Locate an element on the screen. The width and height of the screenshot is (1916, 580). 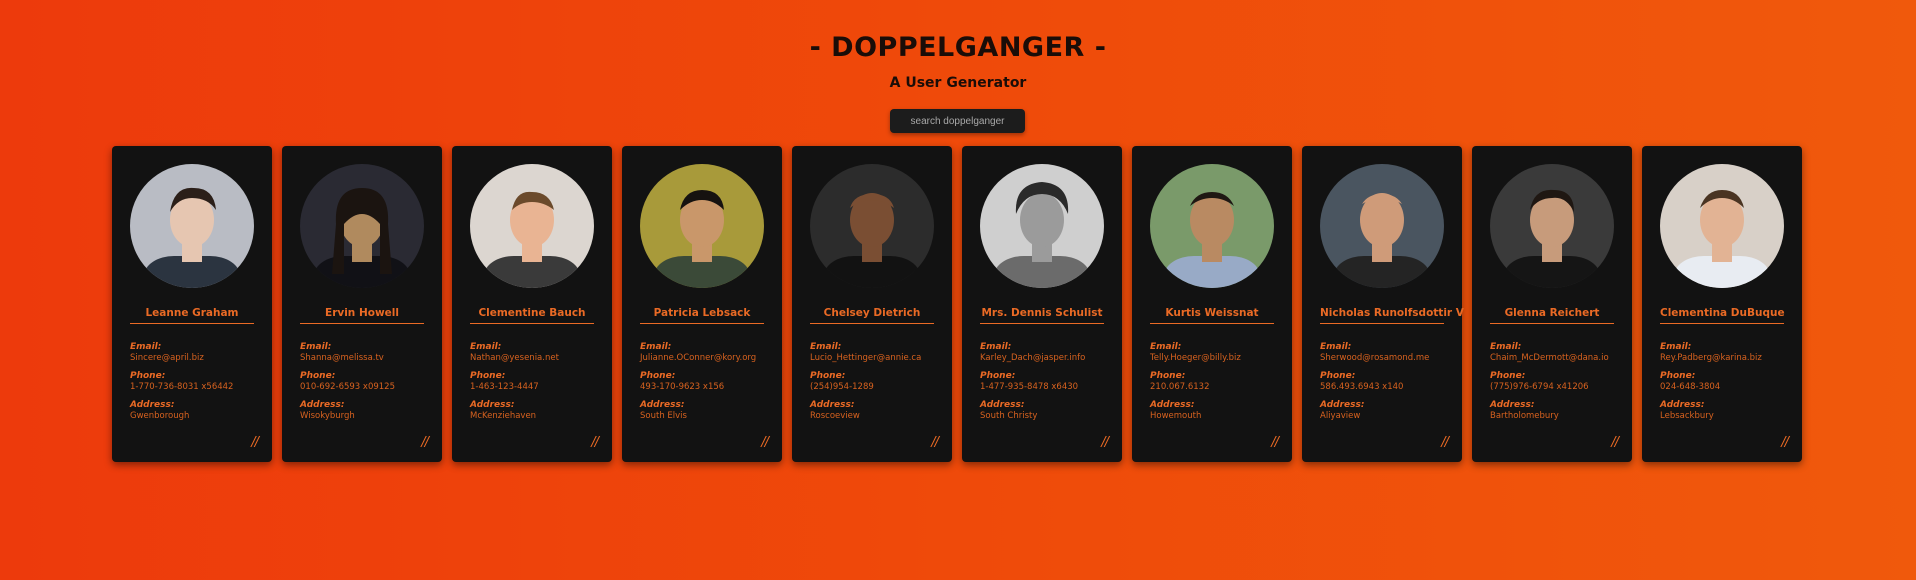
address-value: South Elvis is located at coordinates (663, 416).